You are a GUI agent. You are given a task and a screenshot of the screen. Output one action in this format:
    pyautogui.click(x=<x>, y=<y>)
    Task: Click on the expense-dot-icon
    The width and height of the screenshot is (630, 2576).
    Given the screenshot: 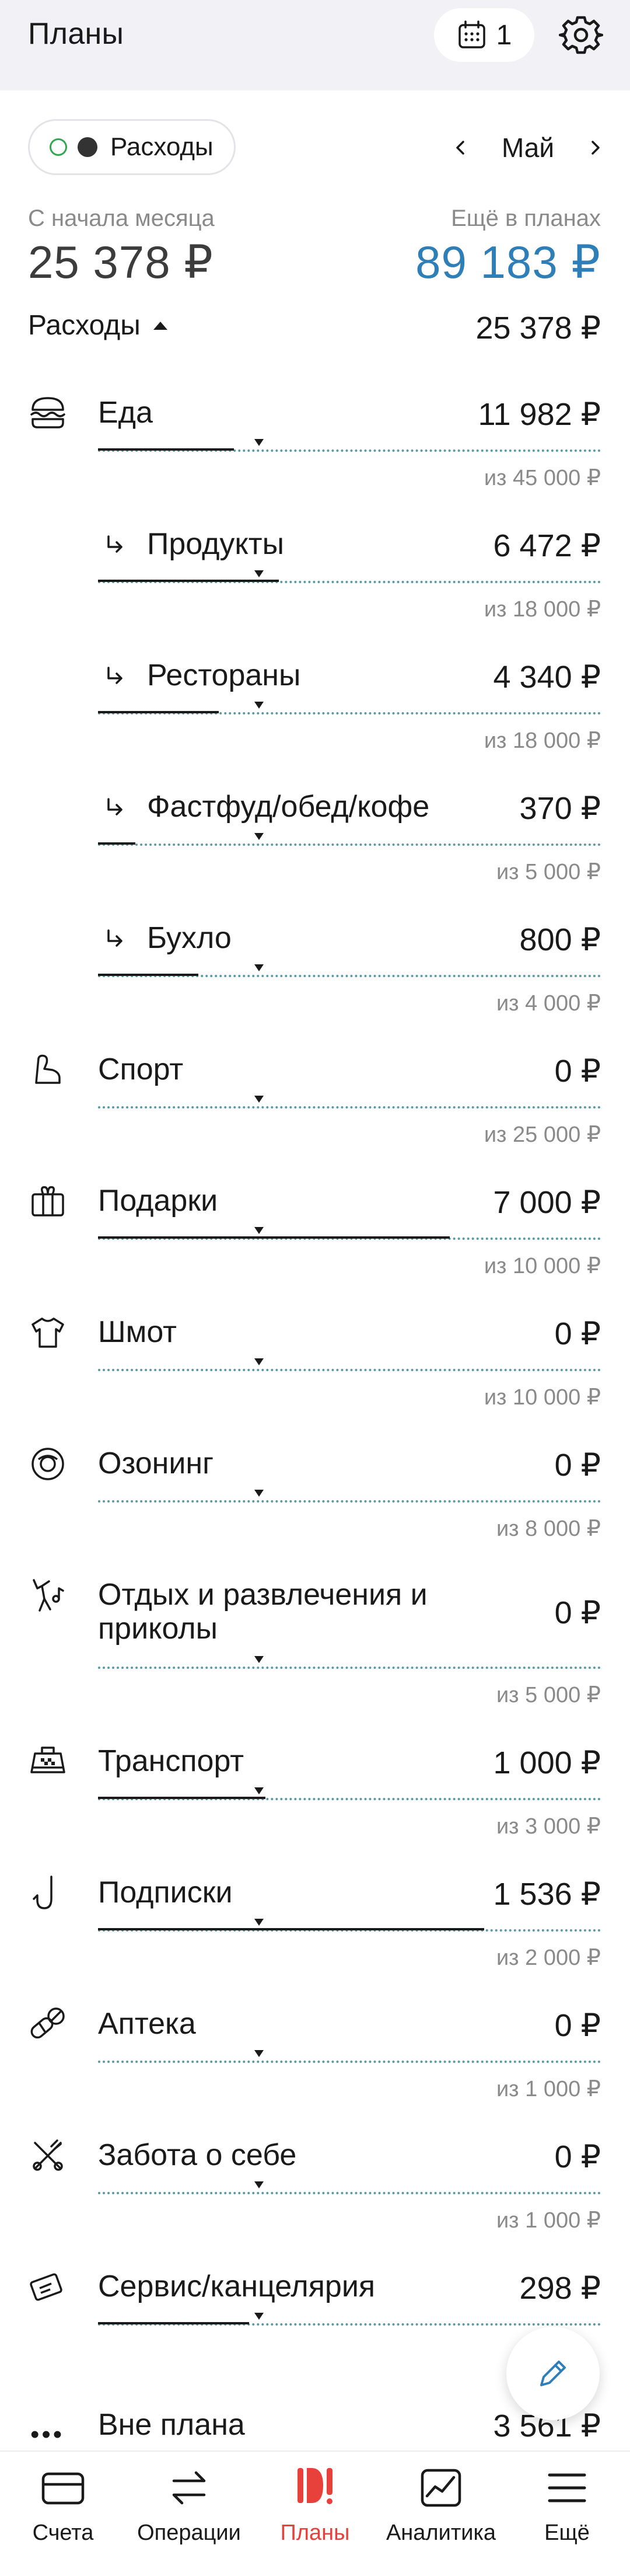 What is the action you would take?
    pyautogui.click(x=87, y=147)
    